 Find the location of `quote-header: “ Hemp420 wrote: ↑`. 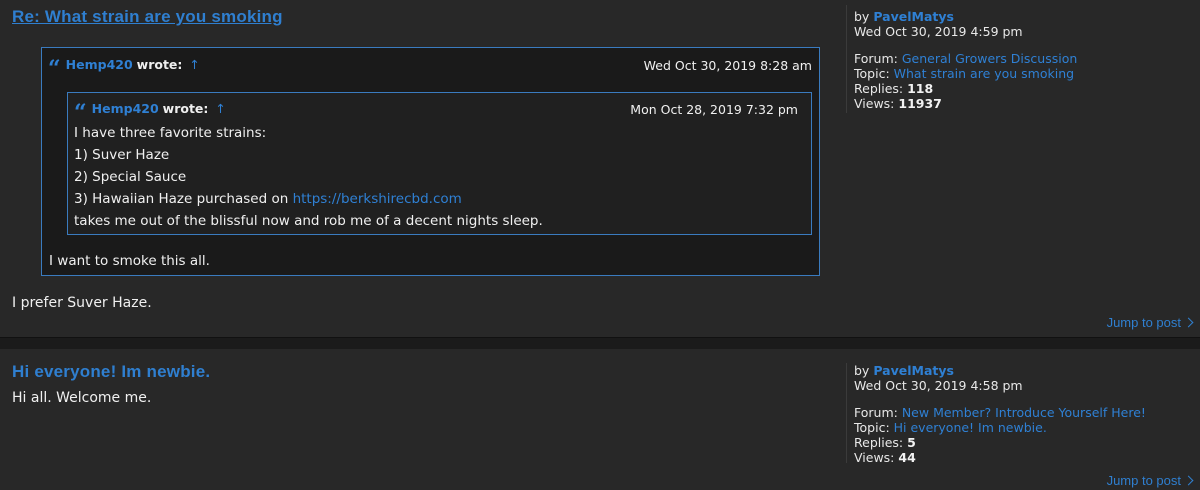

quote-header: “ Hemp420 wrote: ↑ is located at coordinates (124, 69).